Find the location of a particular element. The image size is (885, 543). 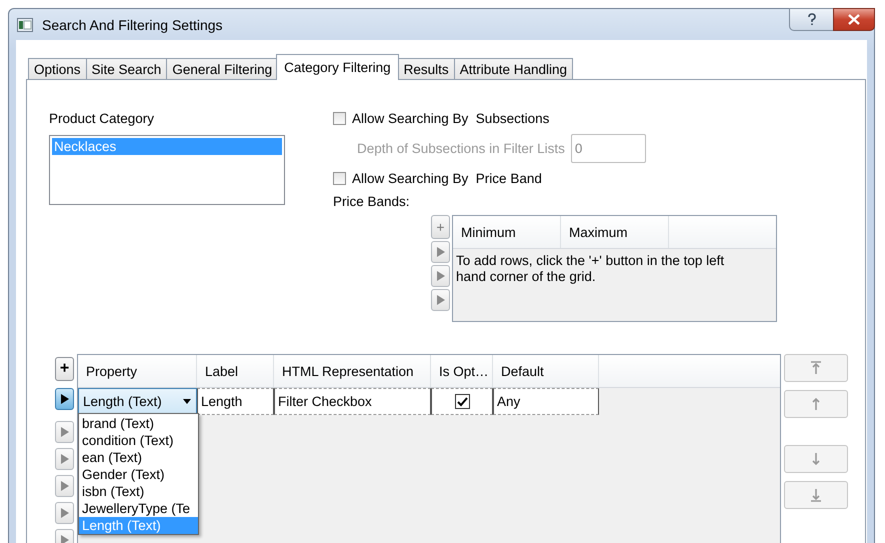

property-dropdown: Length (Text) is located at coordinates (137, 401).